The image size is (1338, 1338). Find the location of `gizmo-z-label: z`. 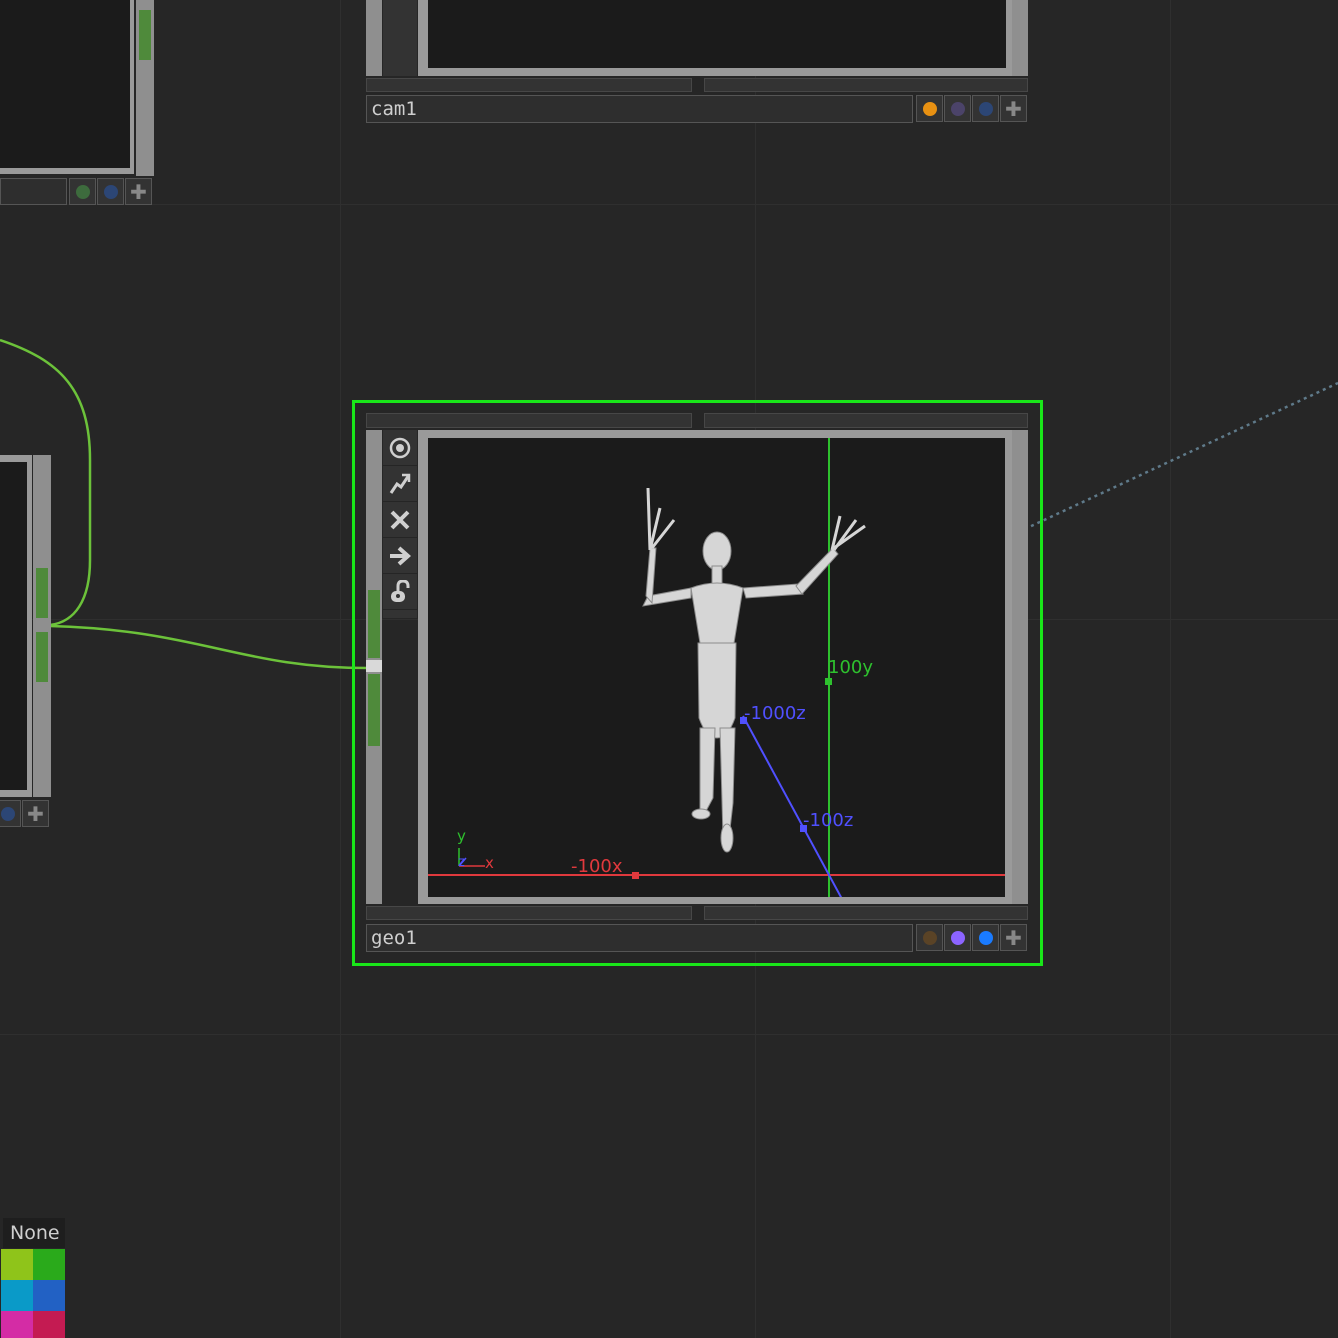

gizmo-z-label: z is located at coordinates (461, 862).